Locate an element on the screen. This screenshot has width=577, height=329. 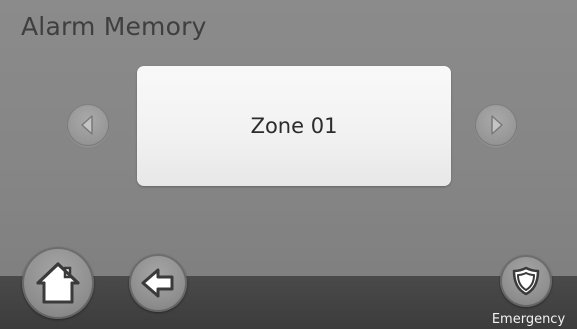
emergency-button is located at coordinates (526, 281).